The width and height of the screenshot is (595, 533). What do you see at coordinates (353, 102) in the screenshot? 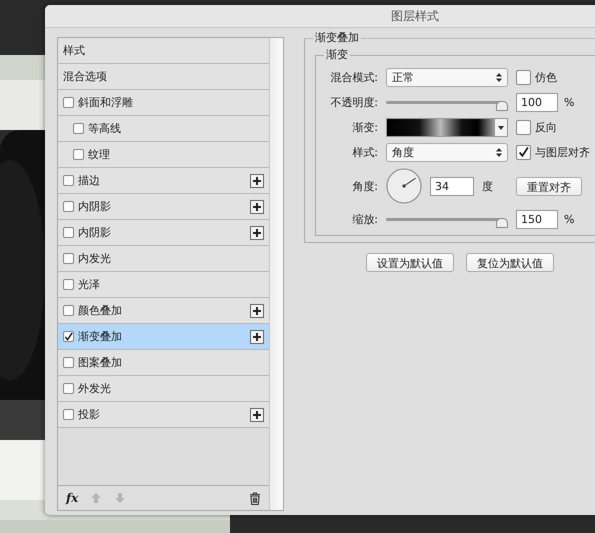
I see `field-label: 不透明度:` at bounding box center [353, 102].